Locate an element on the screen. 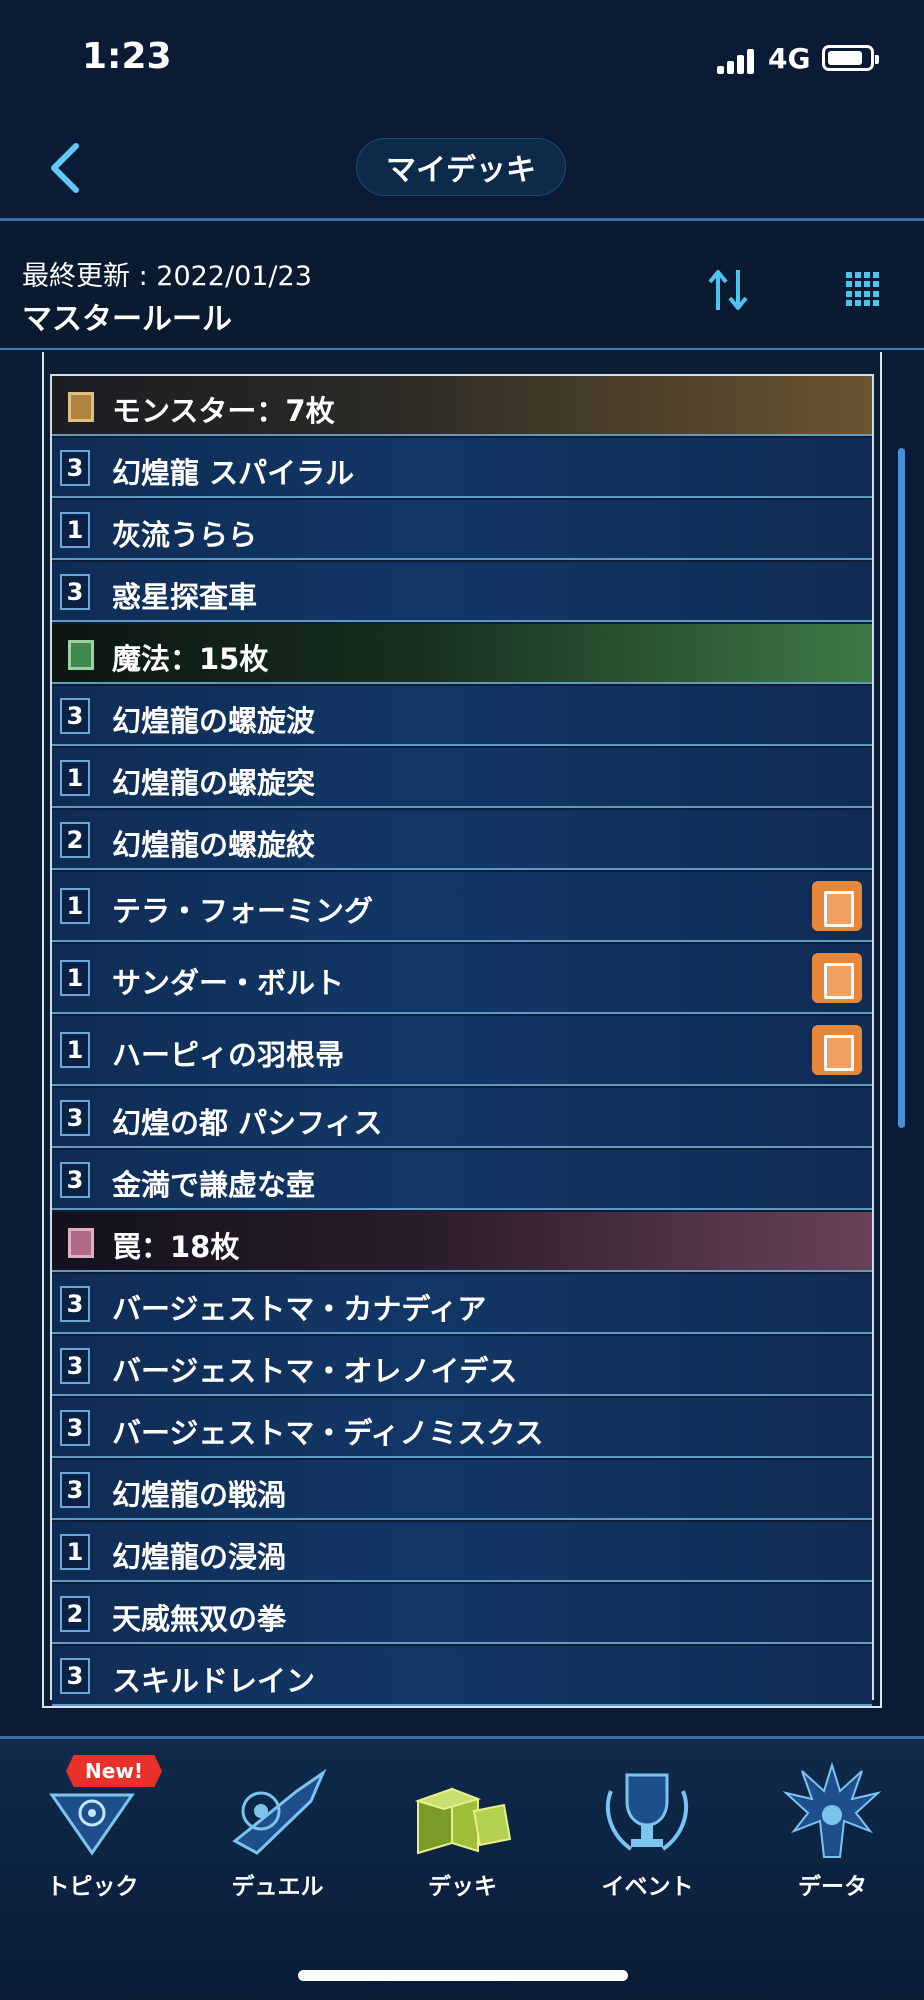  nav-label: イベント is located at coordinates (647, 1887).